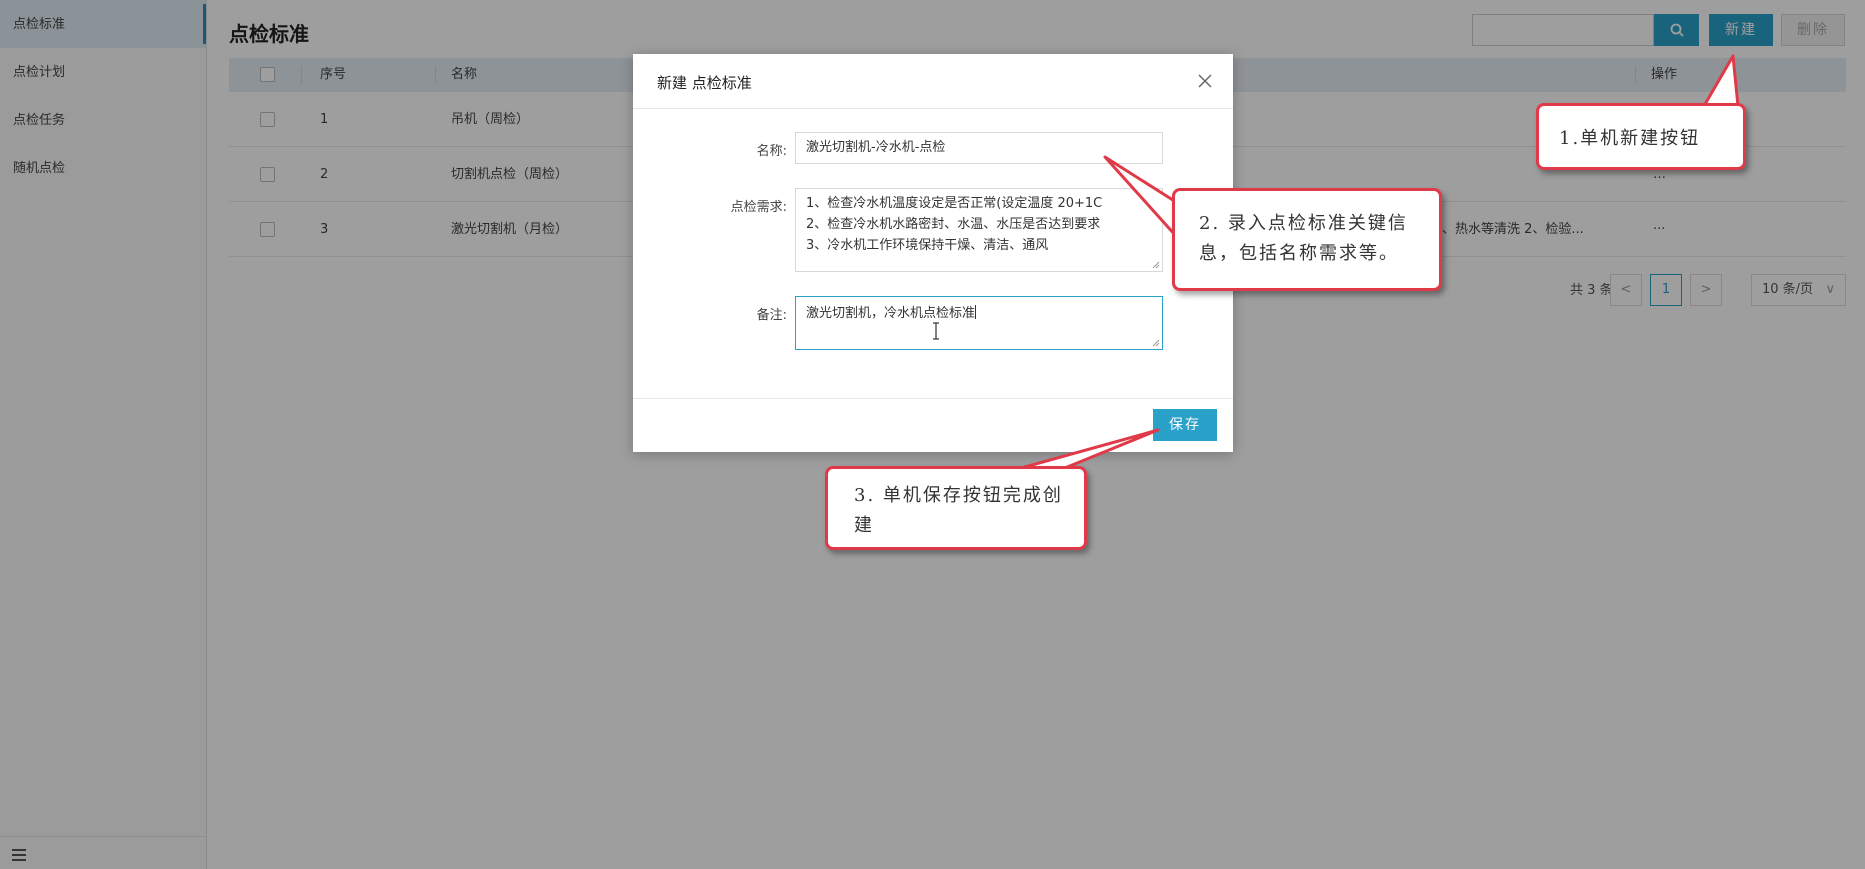 The width and height of the screenshot is (1865, 869). I want to click on dialog-header: 新建 点检标准, so click(933, 81).